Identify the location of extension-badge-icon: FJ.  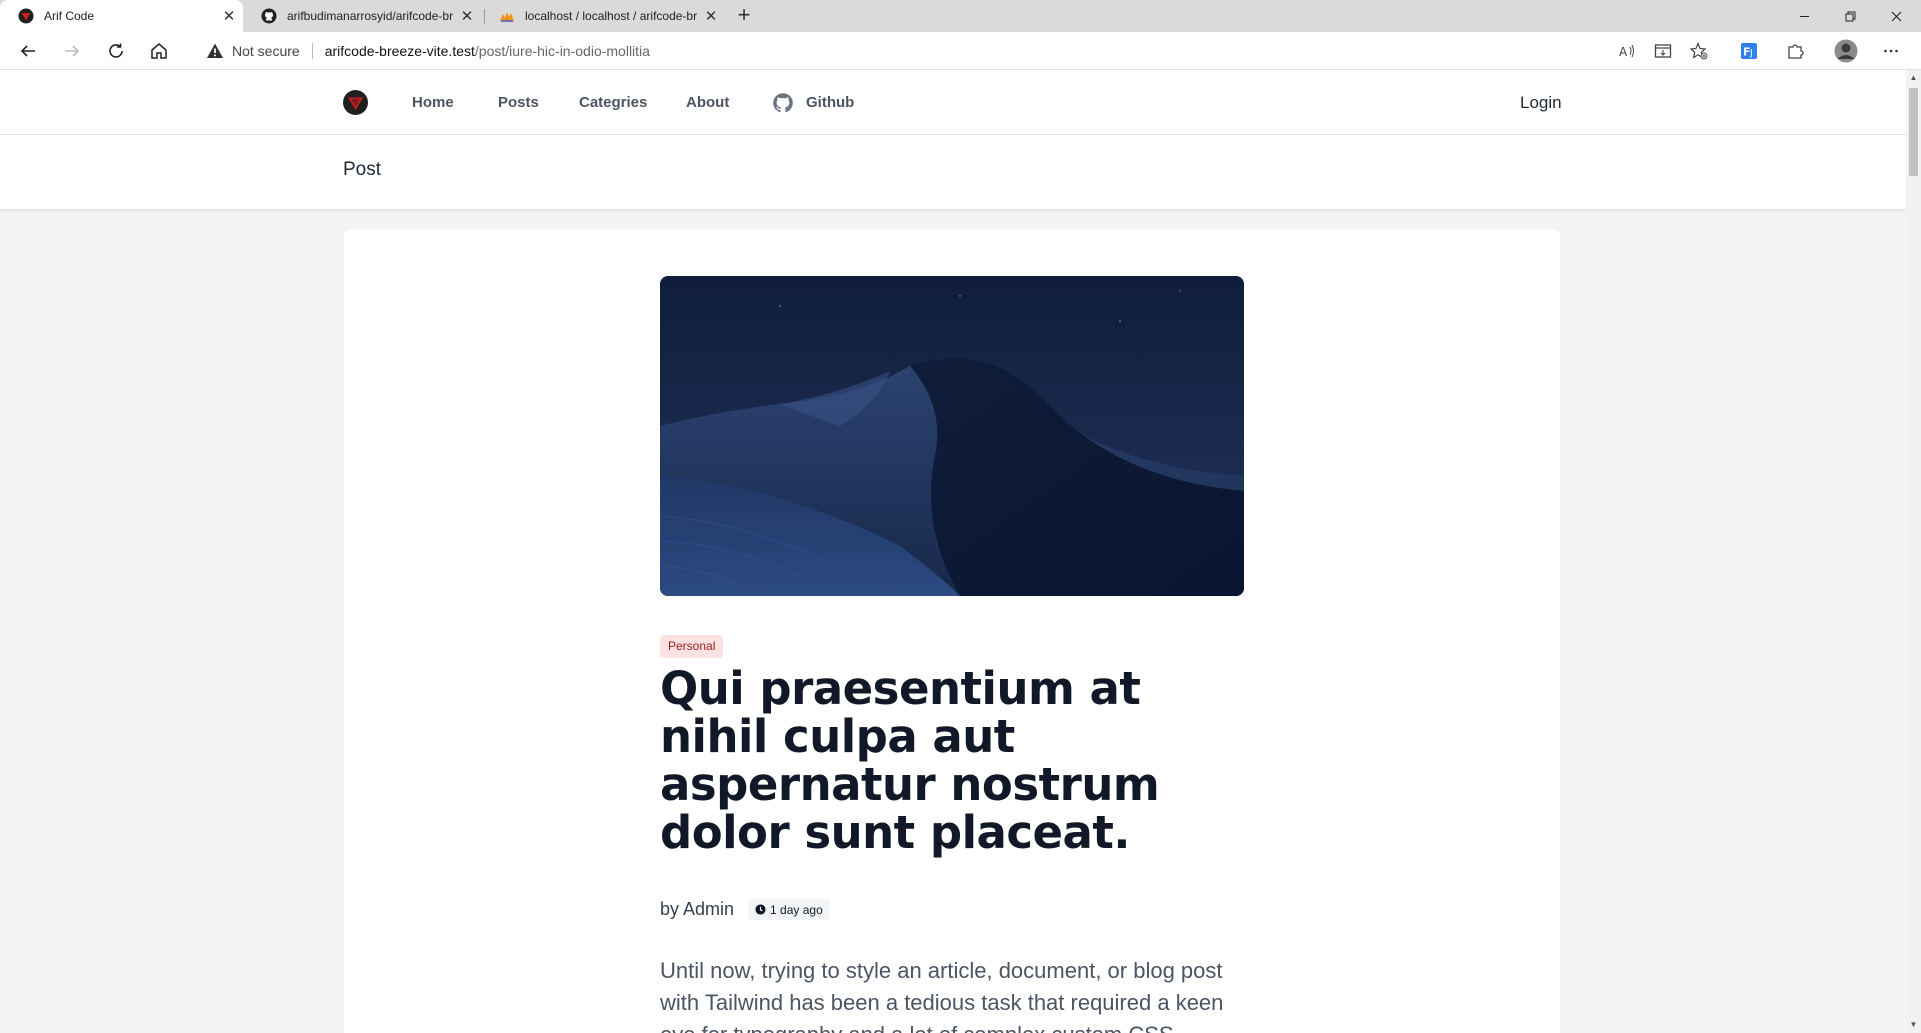
(1749, 51).